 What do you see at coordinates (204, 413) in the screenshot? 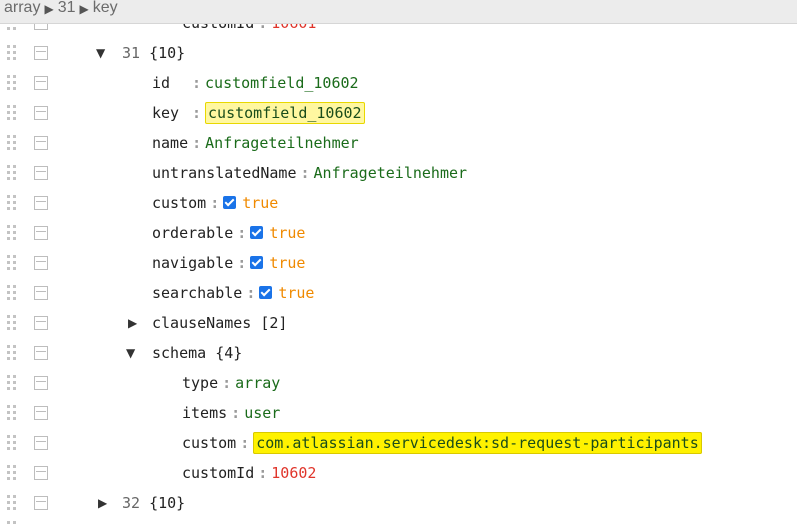
I see `field-key: items` at bounding box center [204, 413].